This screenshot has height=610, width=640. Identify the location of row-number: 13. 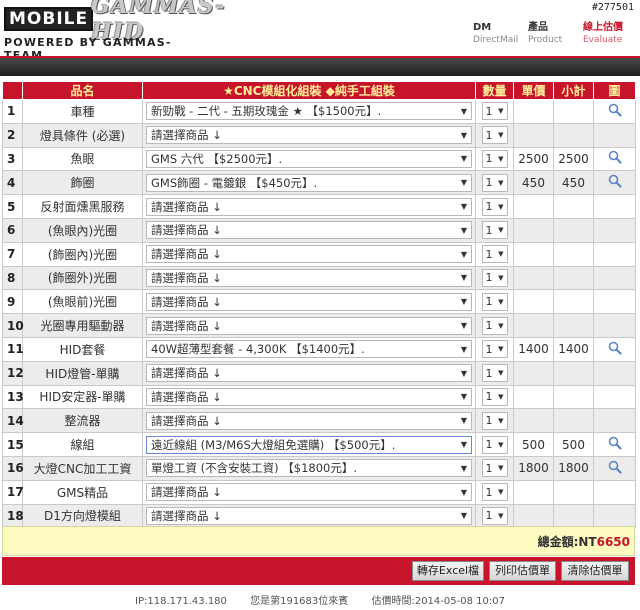
(13, 397).